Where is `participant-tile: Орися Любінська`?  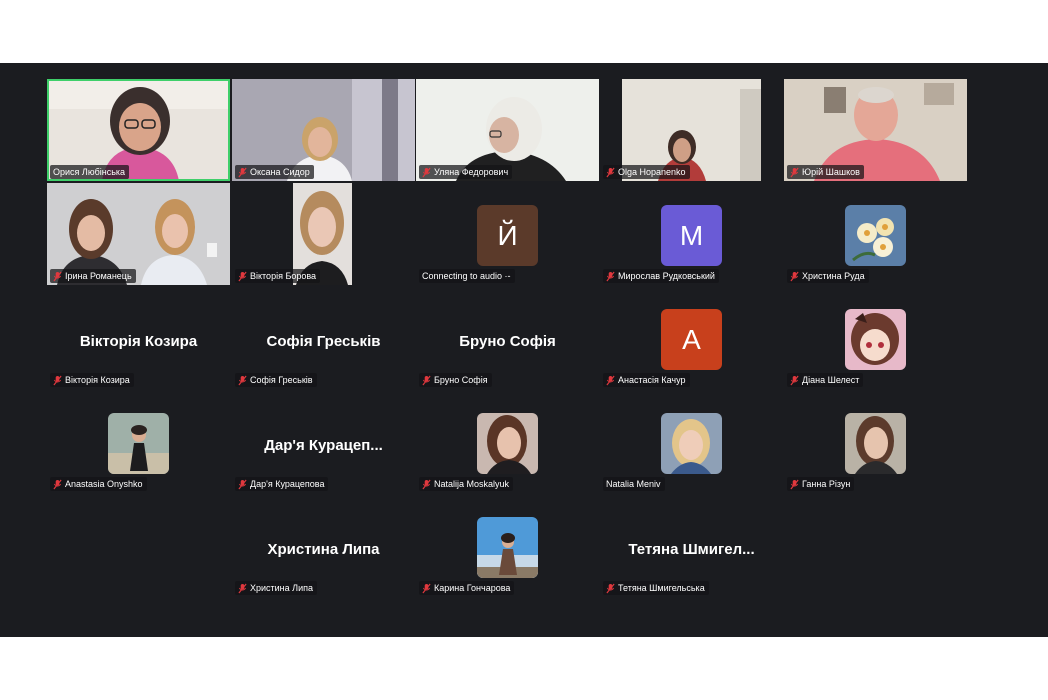 participant-tile: Орися Любінська is located at coordinates (138, 130).